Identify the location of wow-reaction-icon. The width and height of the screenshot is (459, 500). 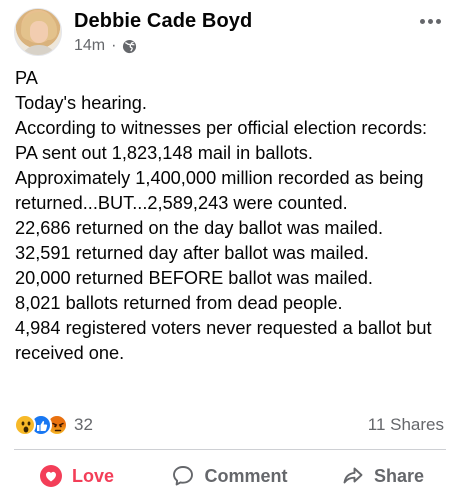
(25, 425).